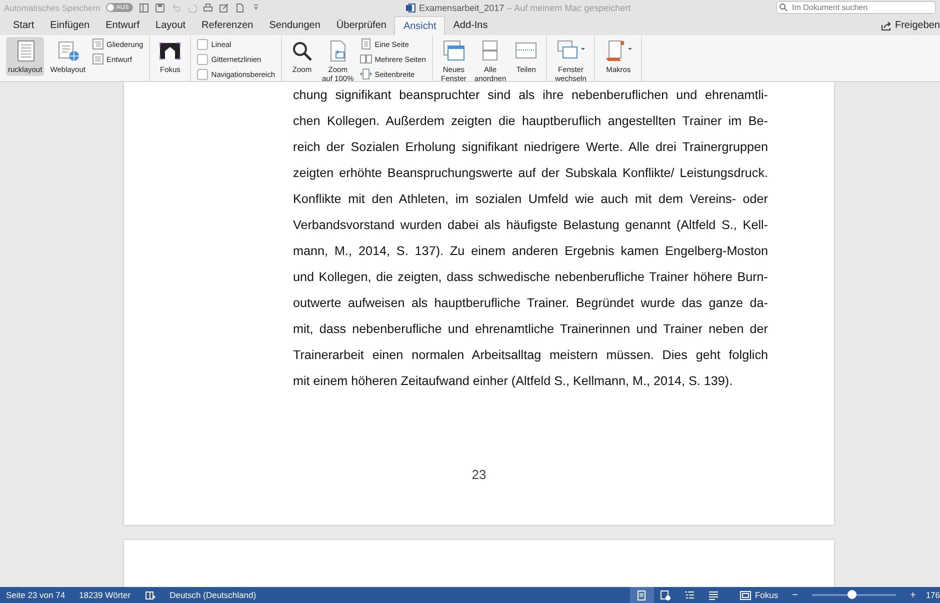  I want to click on zoom-slider-thumb, so click(852, 594).